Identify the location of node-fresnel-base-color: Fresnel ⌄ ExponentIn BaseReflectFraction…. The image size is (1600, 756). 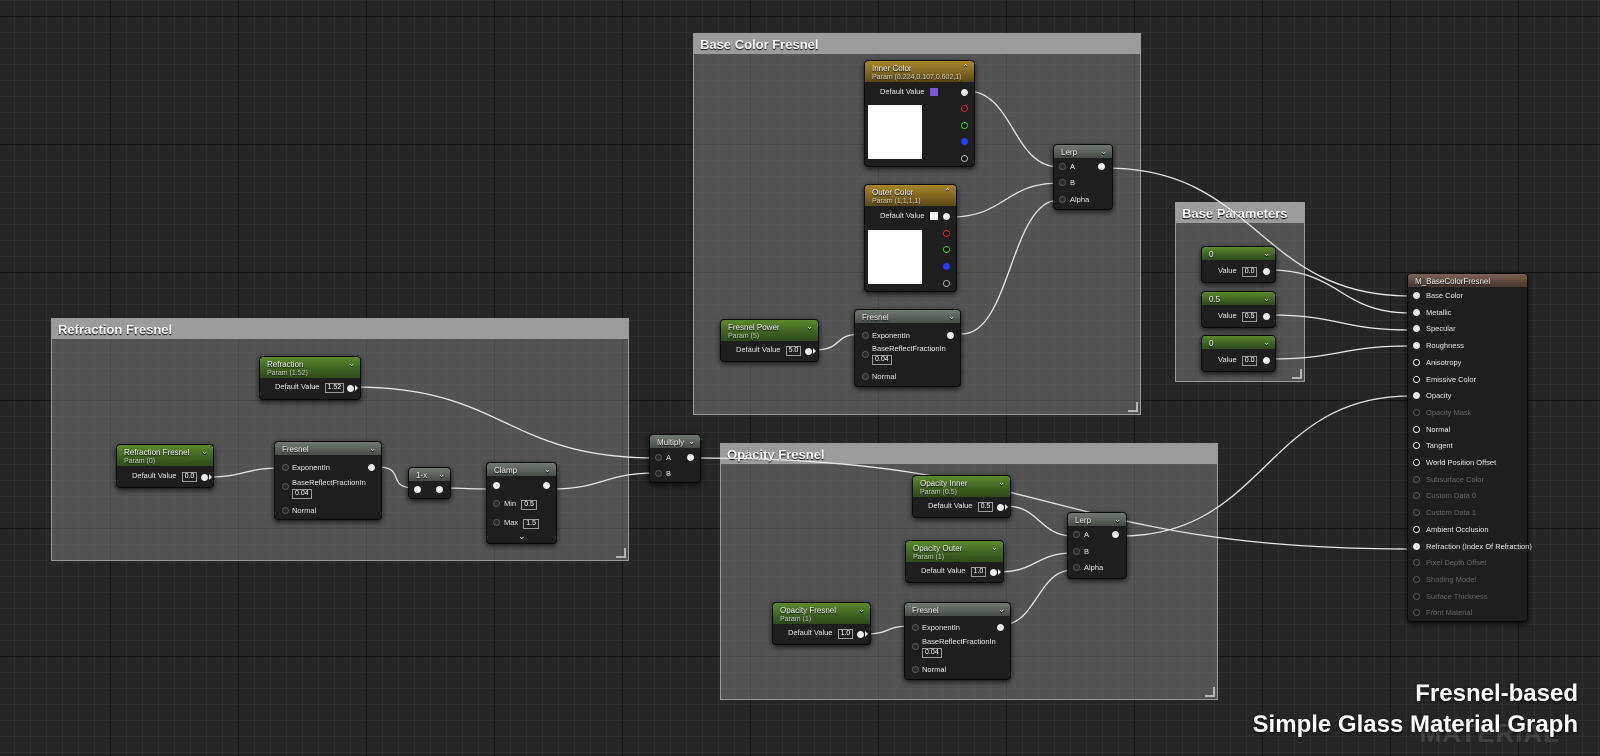
(907, 348).